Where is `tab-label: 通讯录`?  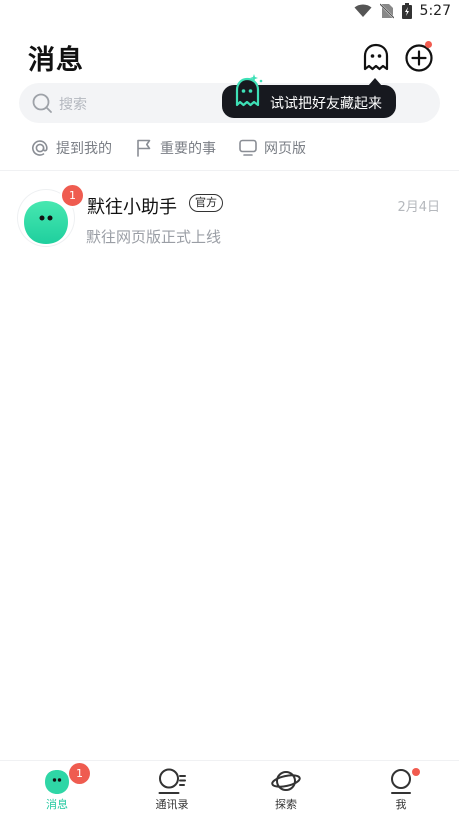
tab-label: 通讯录 is located at coordinates (172, 804).